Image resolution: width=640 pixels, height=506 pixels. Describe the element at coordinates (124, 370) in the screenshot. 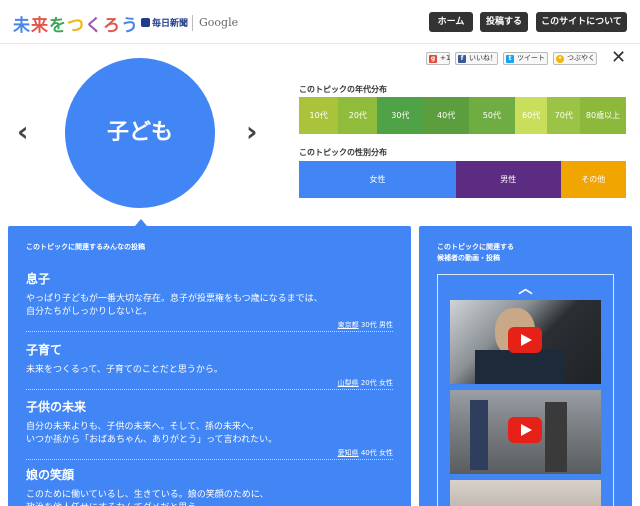

I see `post-body: 未来をつくるって、子育てのことだと思うから。` at that location.